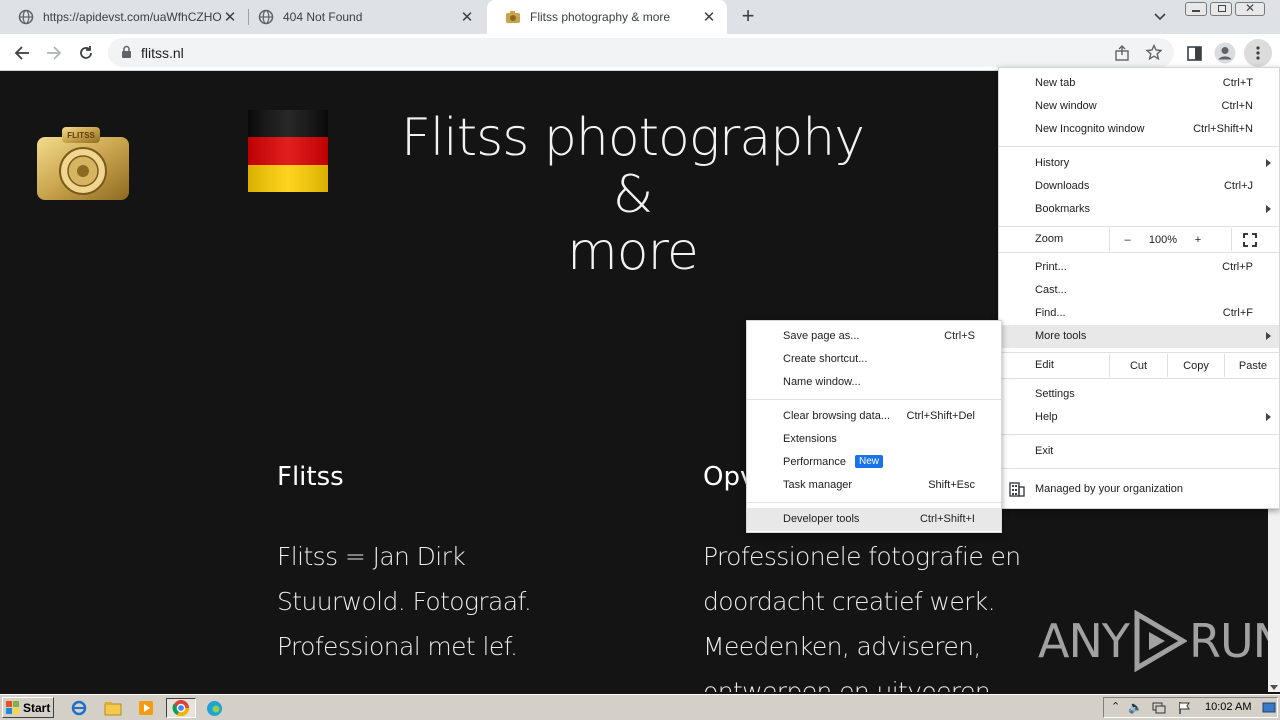 The height and width of the screenshot is (720, 1280). Describe the element at coordinates (1139, 313) in the screenshot. I see `menu-find: Find... Ctrl+F` at that location.